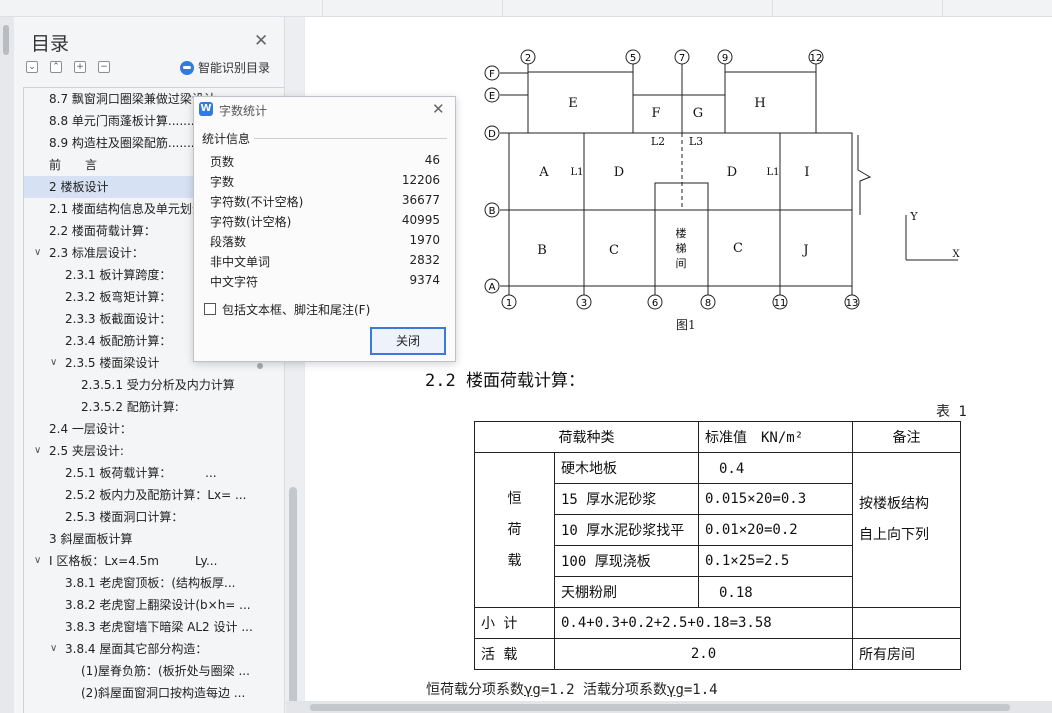 This screenshot has width=1052, height=713. What do you see at coordinates (492, 287) in the screenshot?
I see `axis-label: A` at bounding box center [492, 287].